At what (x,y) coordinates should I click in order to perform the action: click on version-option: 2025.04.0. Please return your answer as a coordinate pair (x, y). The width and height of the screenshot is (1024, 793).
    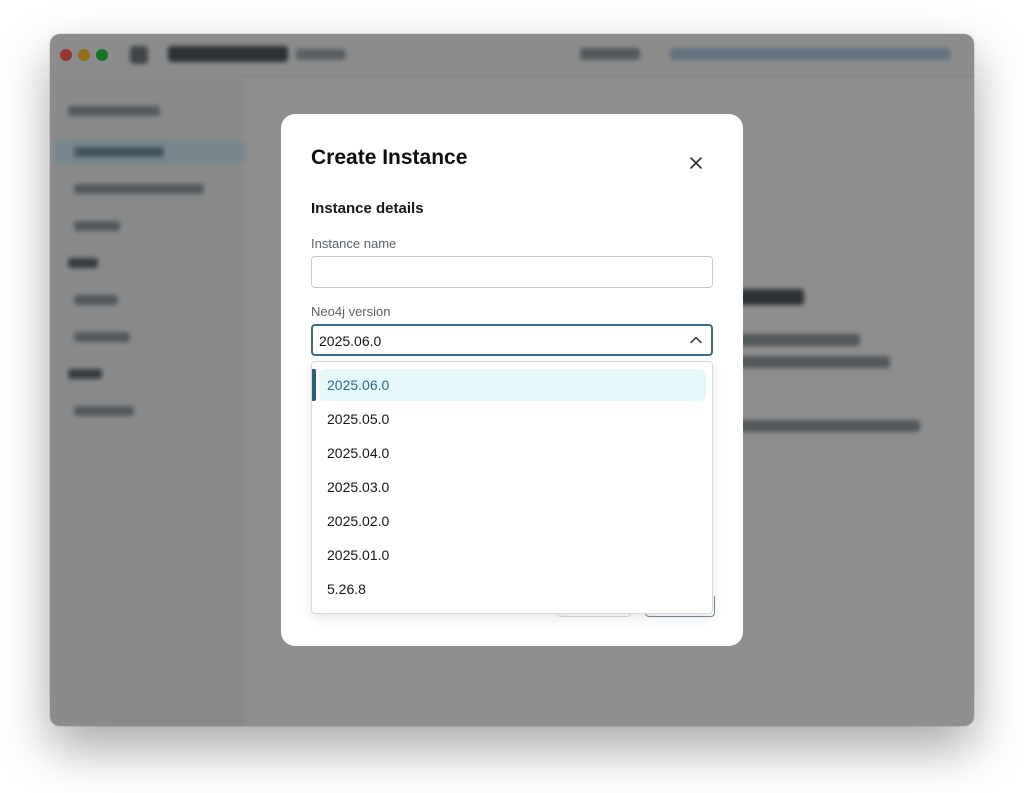
    Looking at the image, I should click on (512, 453).